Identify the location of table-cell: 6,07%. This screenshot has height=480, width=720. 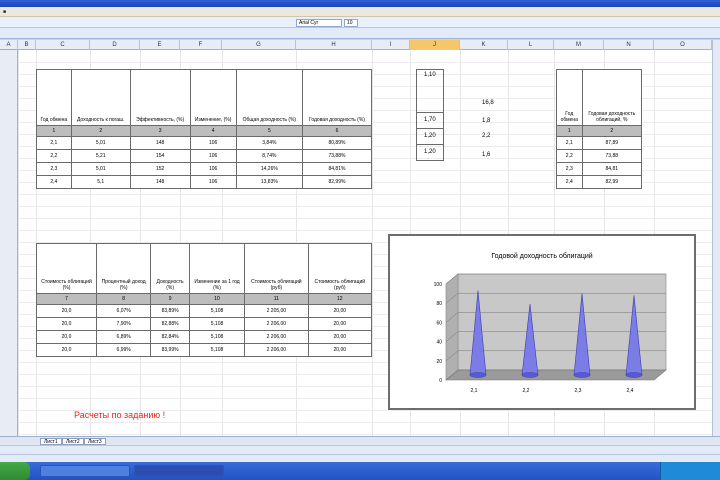
(123, 311).